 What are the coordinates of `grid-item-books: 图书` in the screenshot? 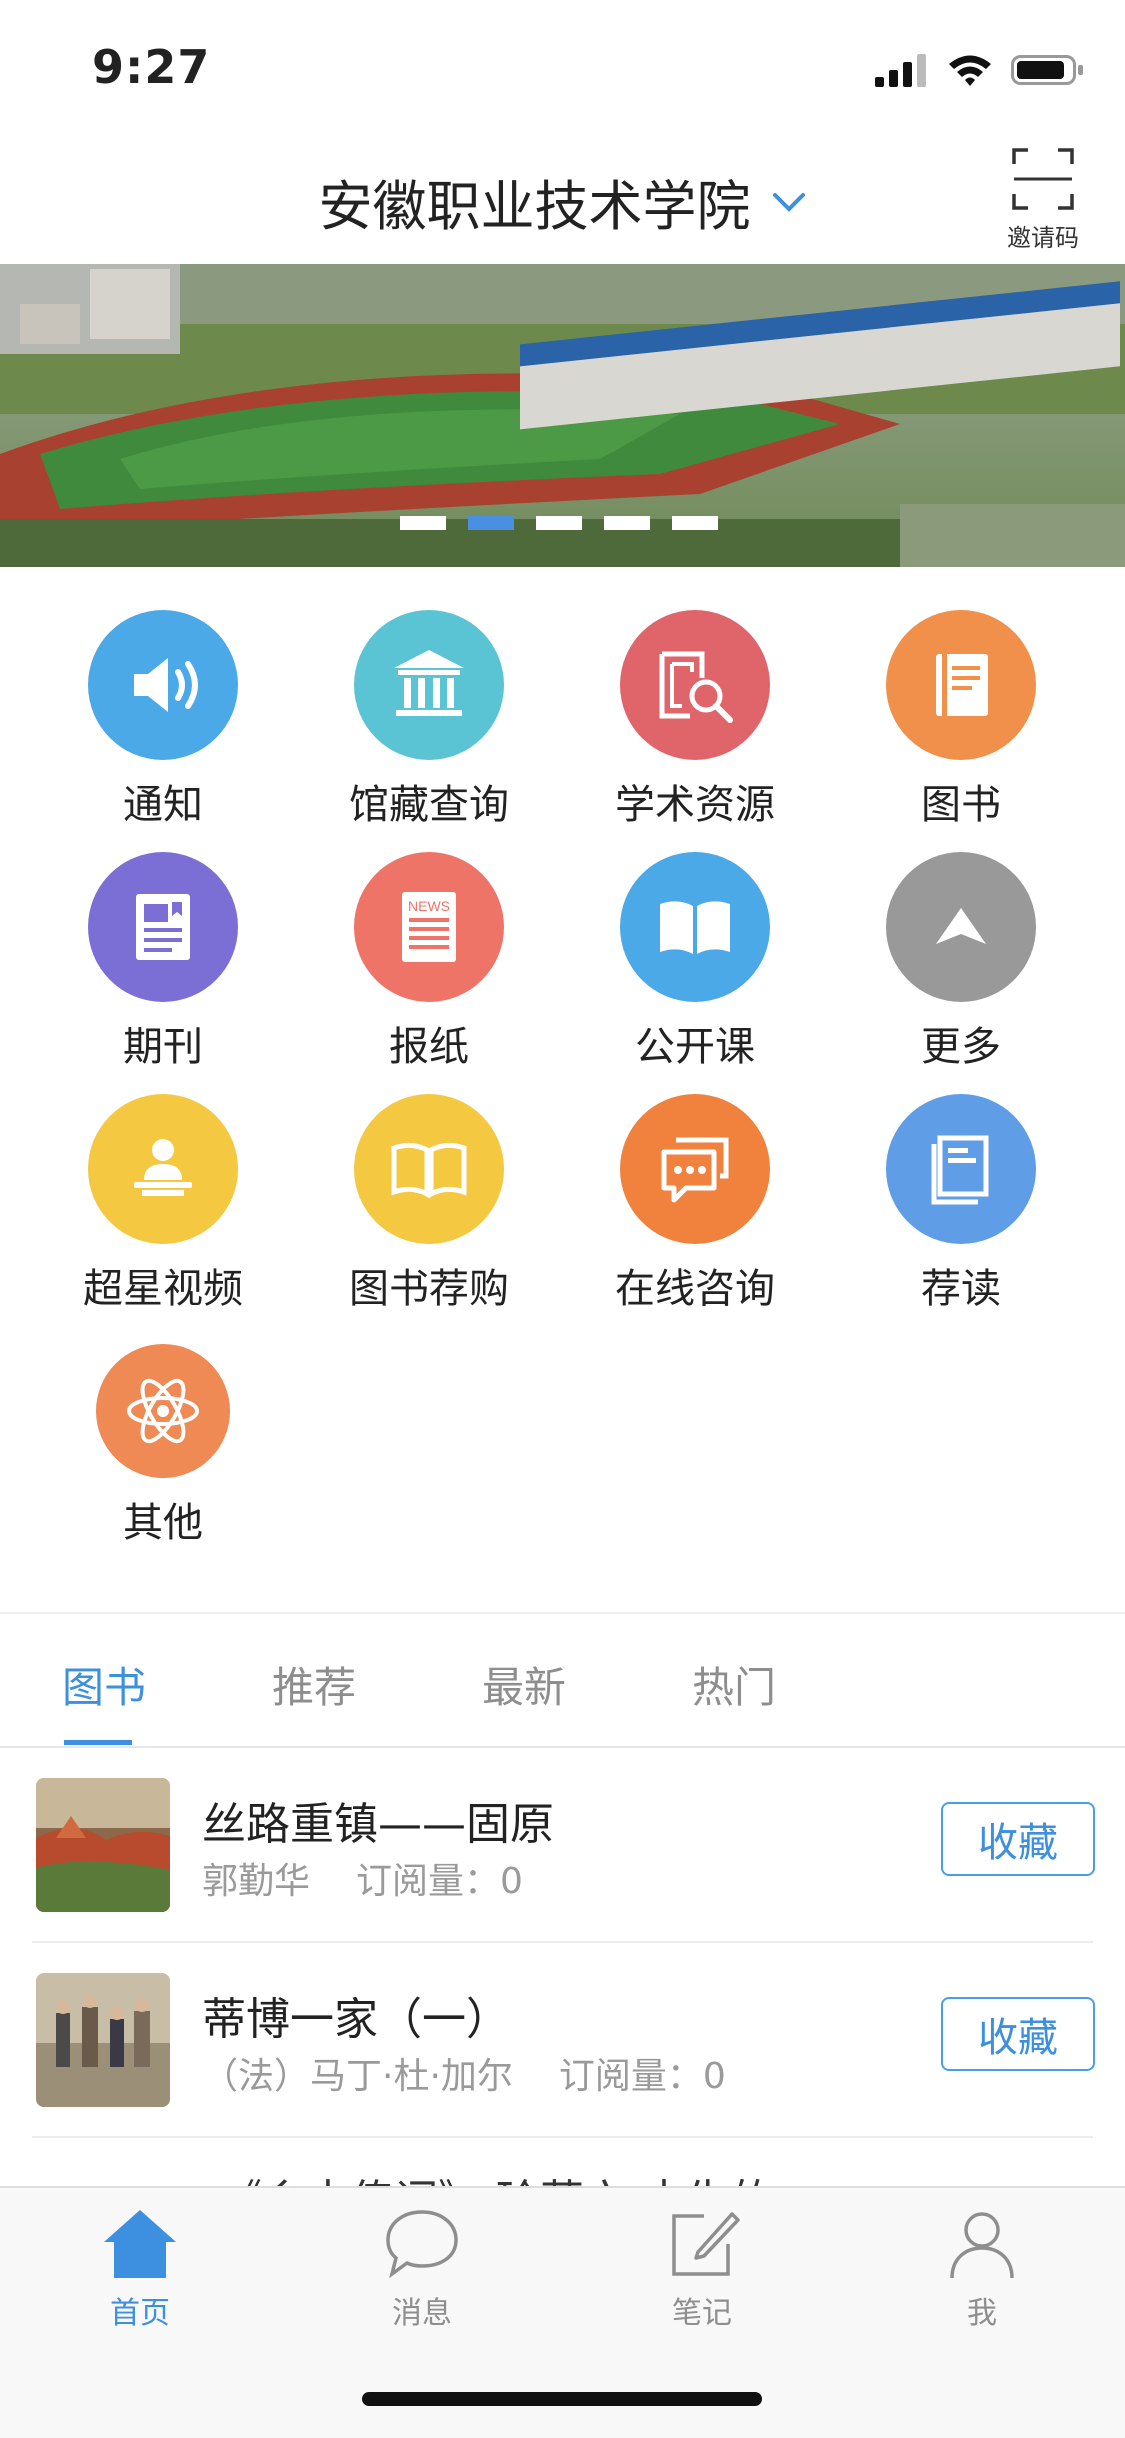 It's located at (961, 725).